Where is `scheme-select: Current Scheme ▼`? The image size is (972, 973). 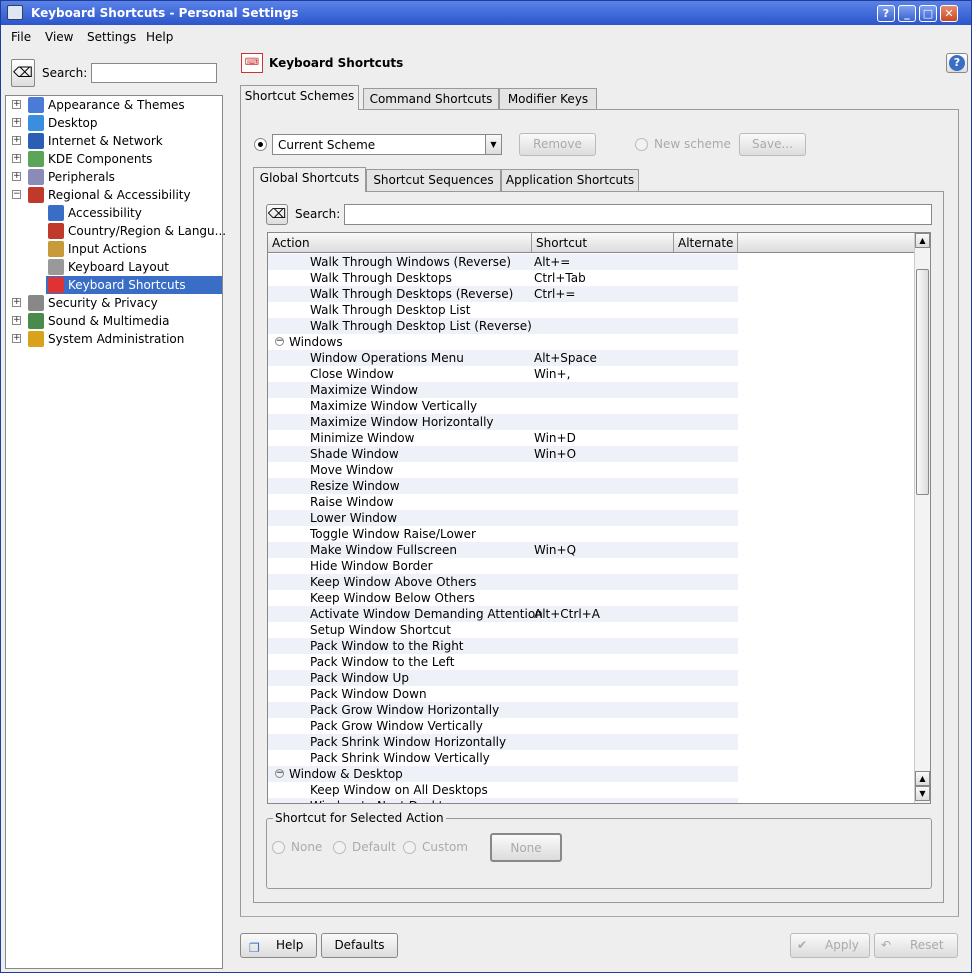
scheme-select: Current Scheme ▼ is located at coordinates (387, 144).